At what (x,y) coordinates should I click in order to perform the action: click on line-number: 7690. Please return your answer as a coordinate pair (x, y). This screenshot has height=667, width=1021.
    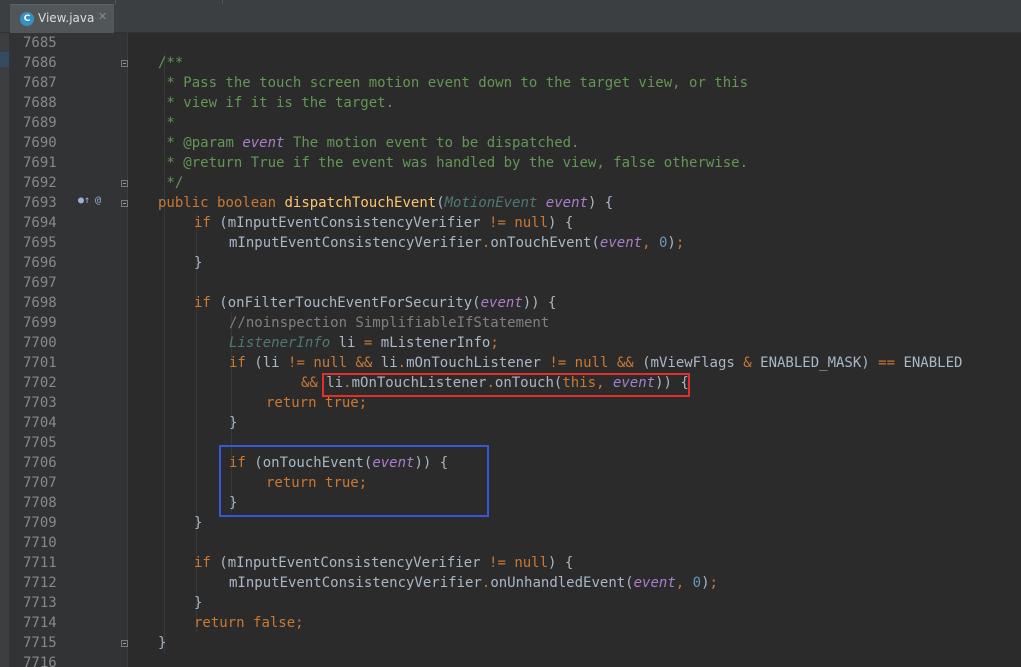
    Looking at the image, I should click on (40, 143).